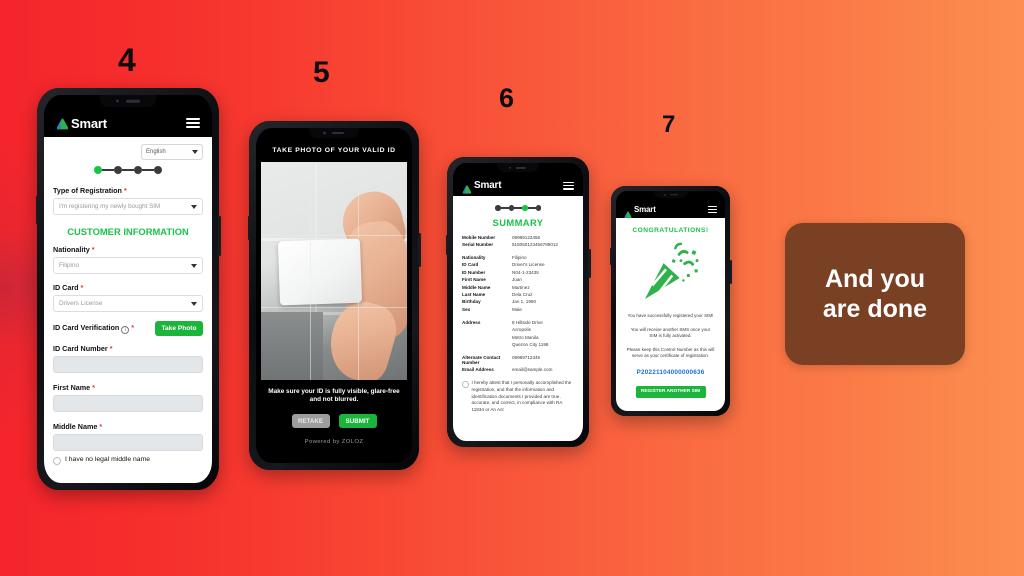  I want to click on address-line: 8 Hillside Drive, so click(527, 322).